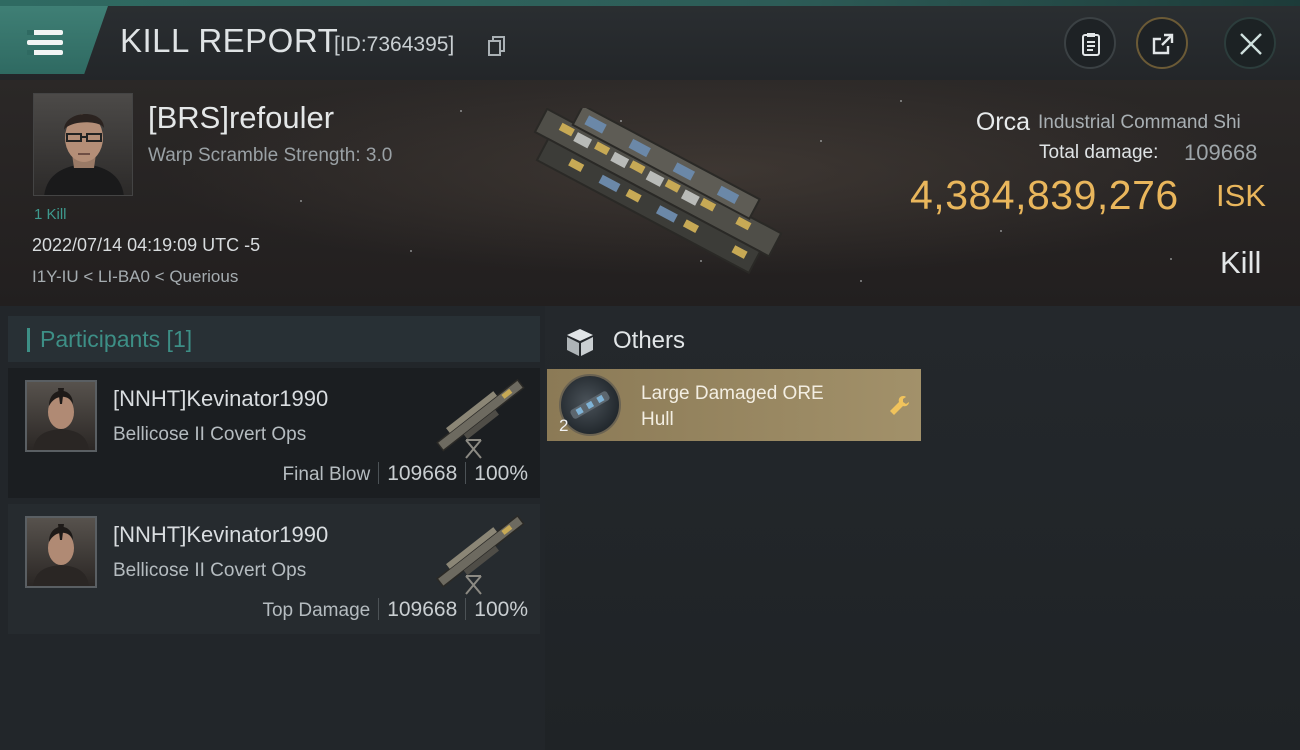  What do you see at coordinates (274, 339) in the screenshot?
I see `participants-header: Participants [1]` at bounding box center [274, 339].